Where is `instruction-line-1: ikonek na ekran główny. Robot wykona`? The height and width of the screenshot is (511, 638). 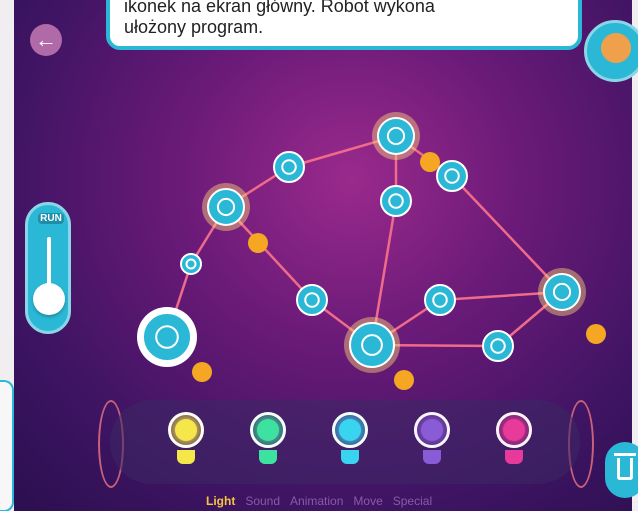 instruction-line-1: ikonek na ekran główny. Robot wykona is located at coordinates (279, 8).